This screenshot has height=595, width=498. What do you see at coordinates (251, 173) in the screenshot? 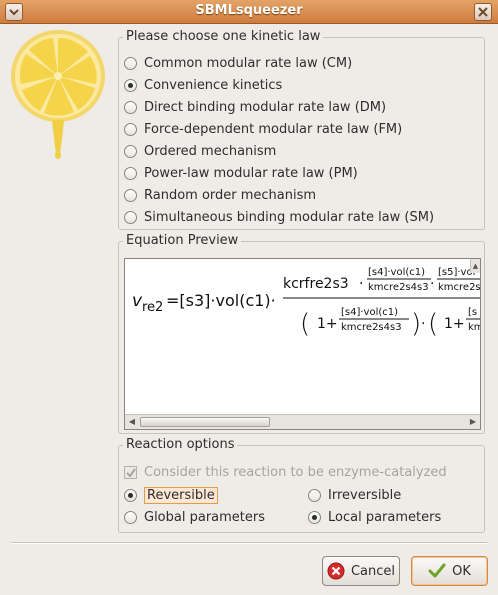
I see `kinetic-option-label: Power-law modular rate law (PM)` at bounding box center [251, 173].